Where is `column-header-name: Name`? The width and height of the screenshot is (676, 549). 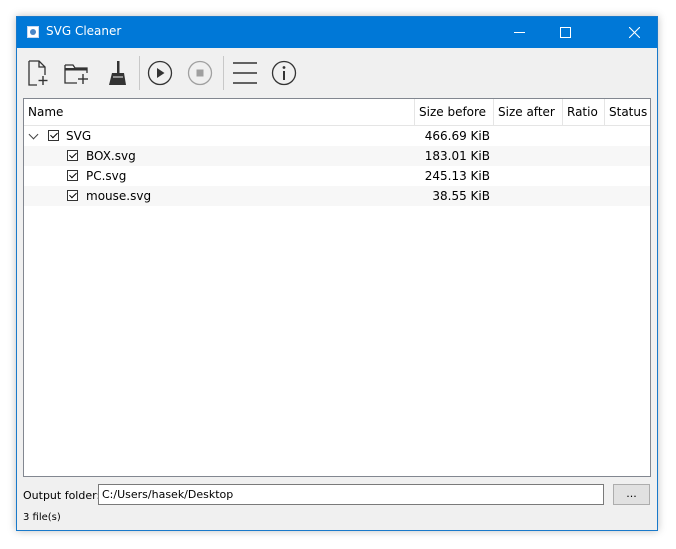 column-header-name: Name is located at coordinates (219, 112).